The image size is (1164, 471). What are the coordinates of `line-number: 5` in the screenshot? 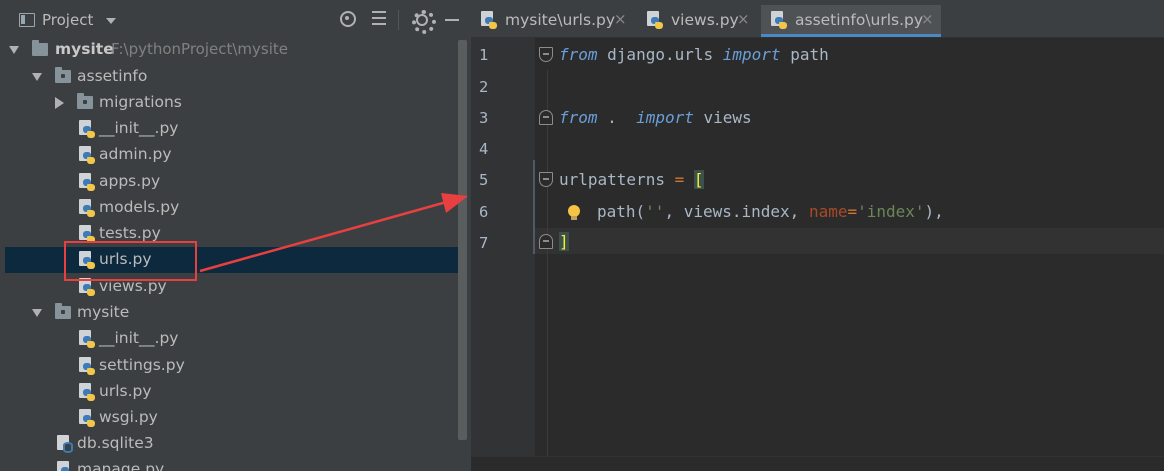 It's located at (484, 180).